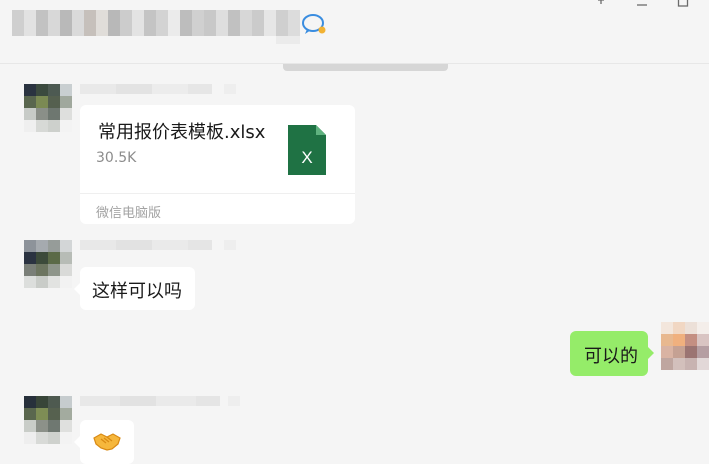  Describe the element at coordinates (217, 193) in the screenshot. I see `file-card-divider` at that location.